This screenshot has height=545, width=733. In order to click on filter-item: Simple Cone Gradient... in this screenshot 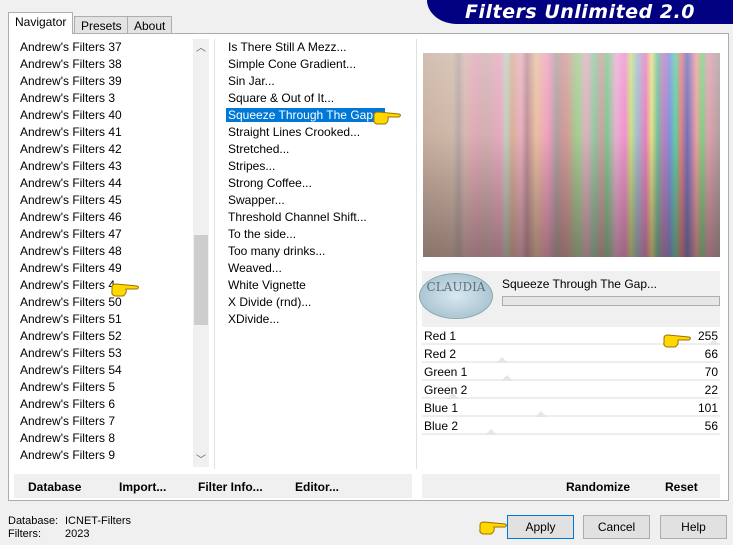, I will do `click(292, 64)`.